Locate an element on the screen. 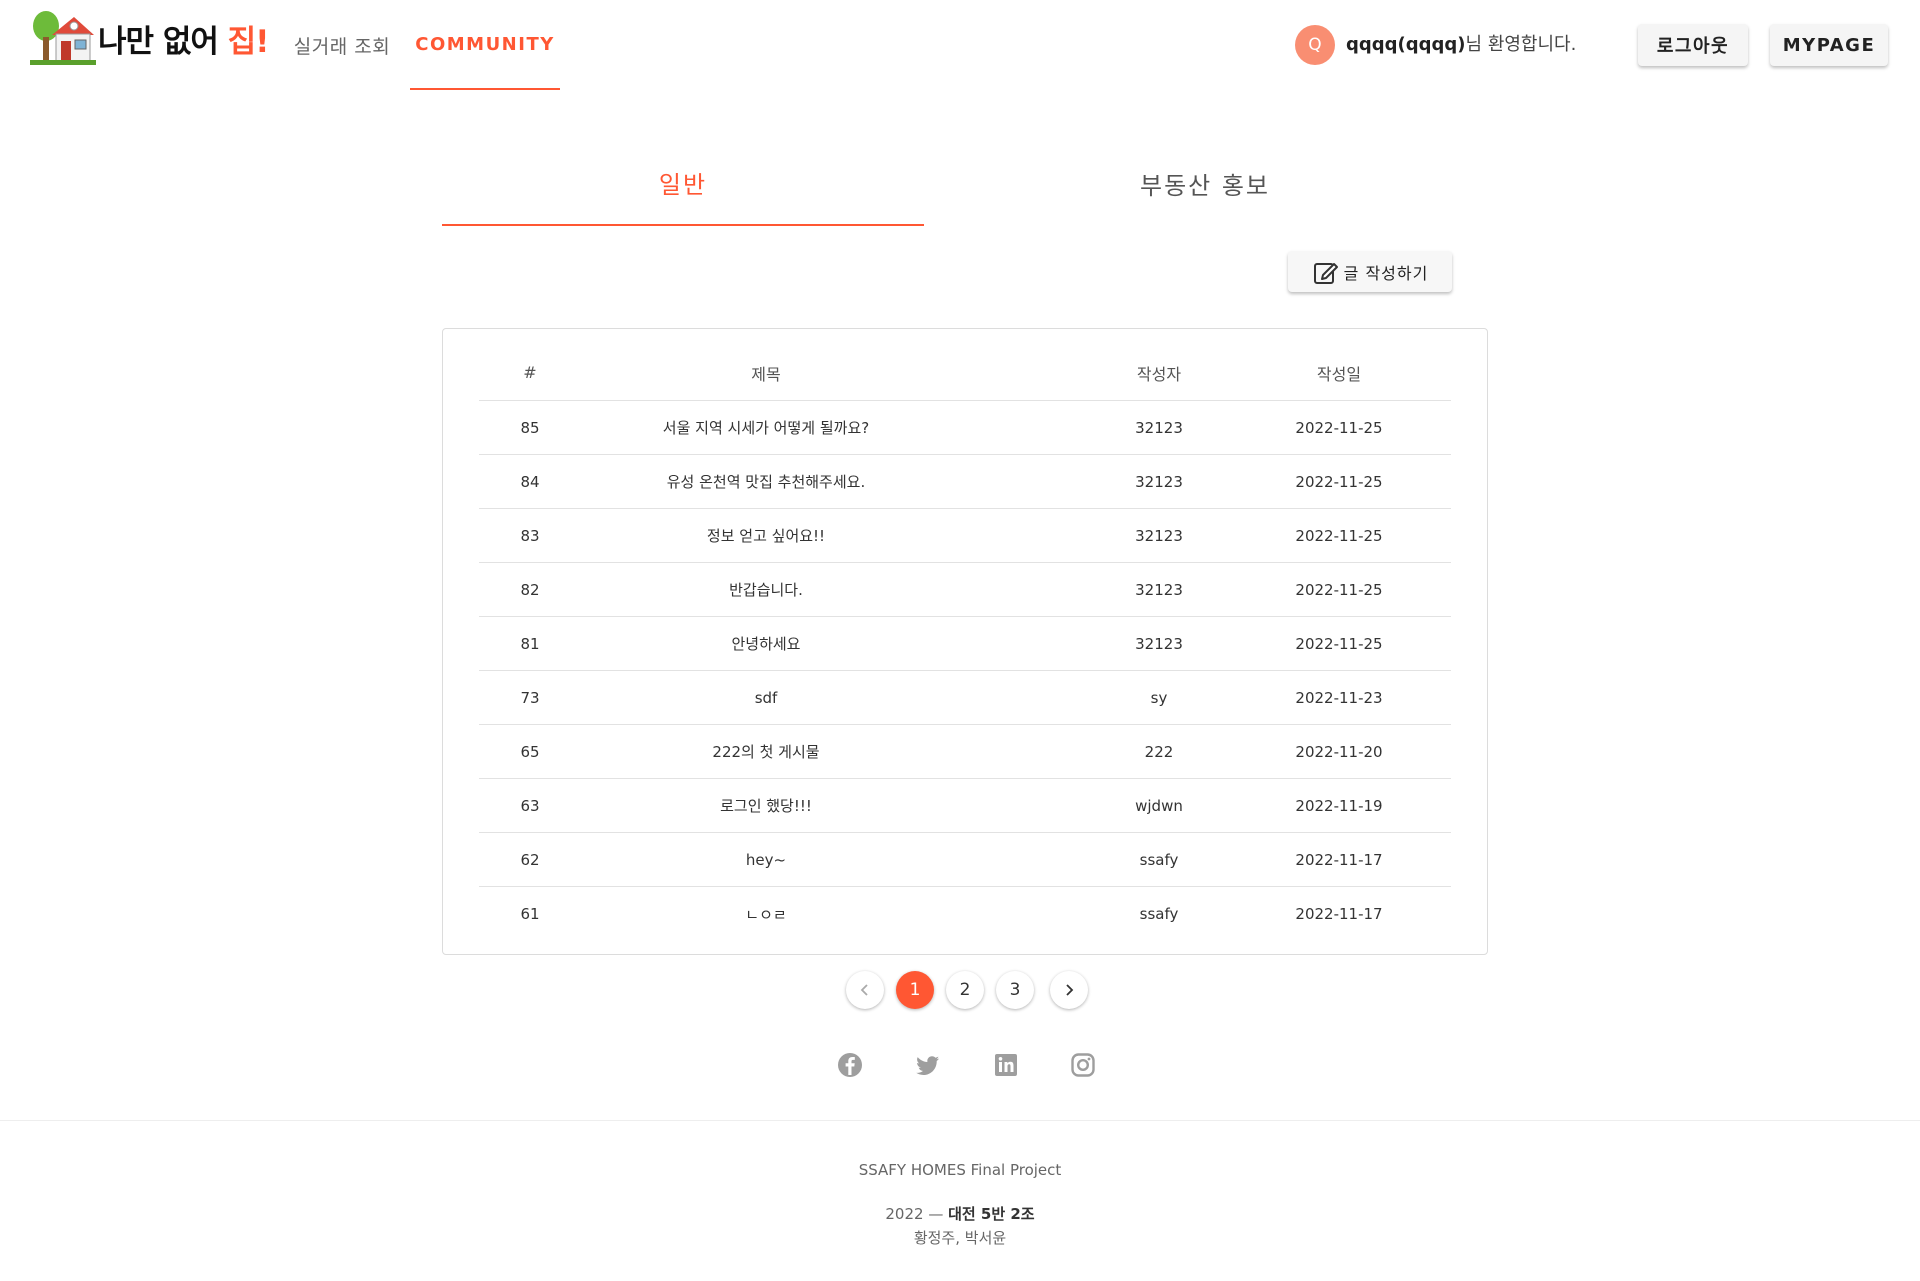  board-tabs: 일반 부동산 홍보 is located at coordinates (964, 183).